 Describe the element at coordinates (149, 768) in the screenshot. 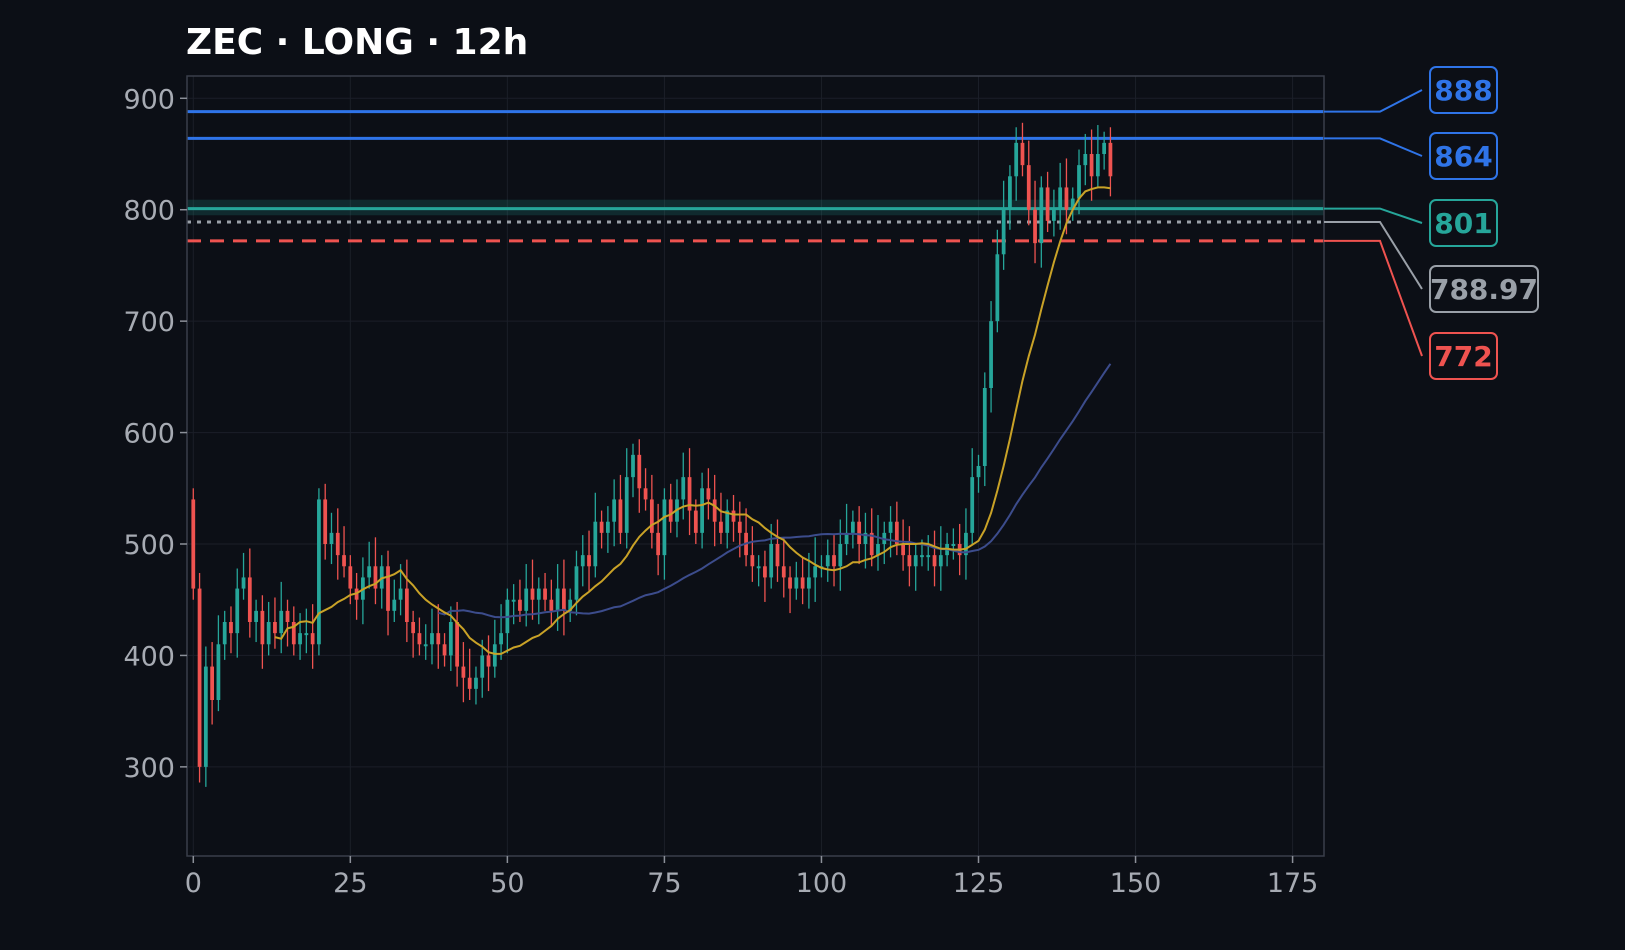

I see `y-tick-label: 300` at that location.